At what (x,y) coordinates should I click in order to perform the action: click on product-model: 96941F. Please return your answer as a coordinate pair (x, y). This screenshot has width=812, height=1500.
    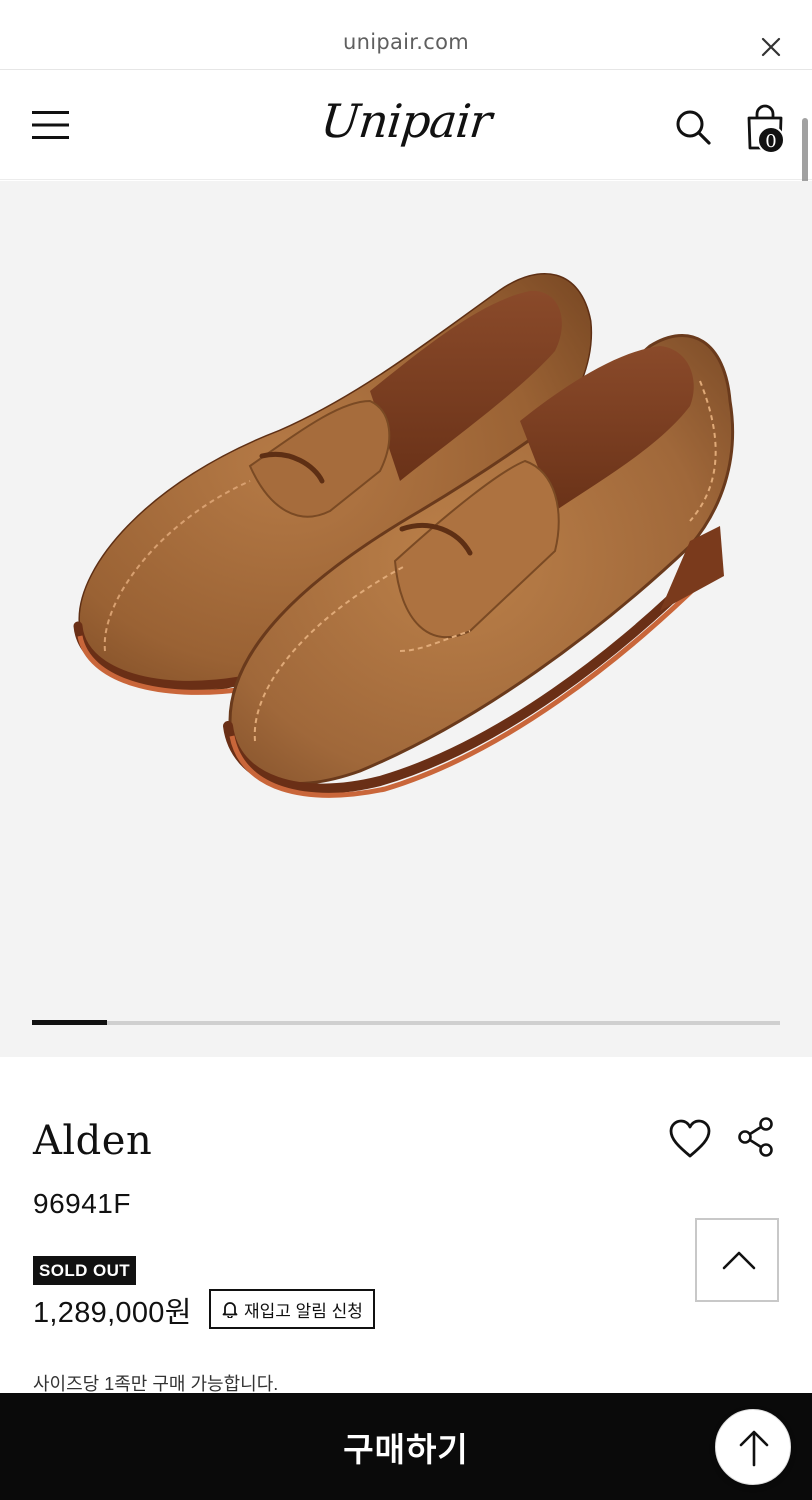
    Looking at the image, I should click on (82, 1203).